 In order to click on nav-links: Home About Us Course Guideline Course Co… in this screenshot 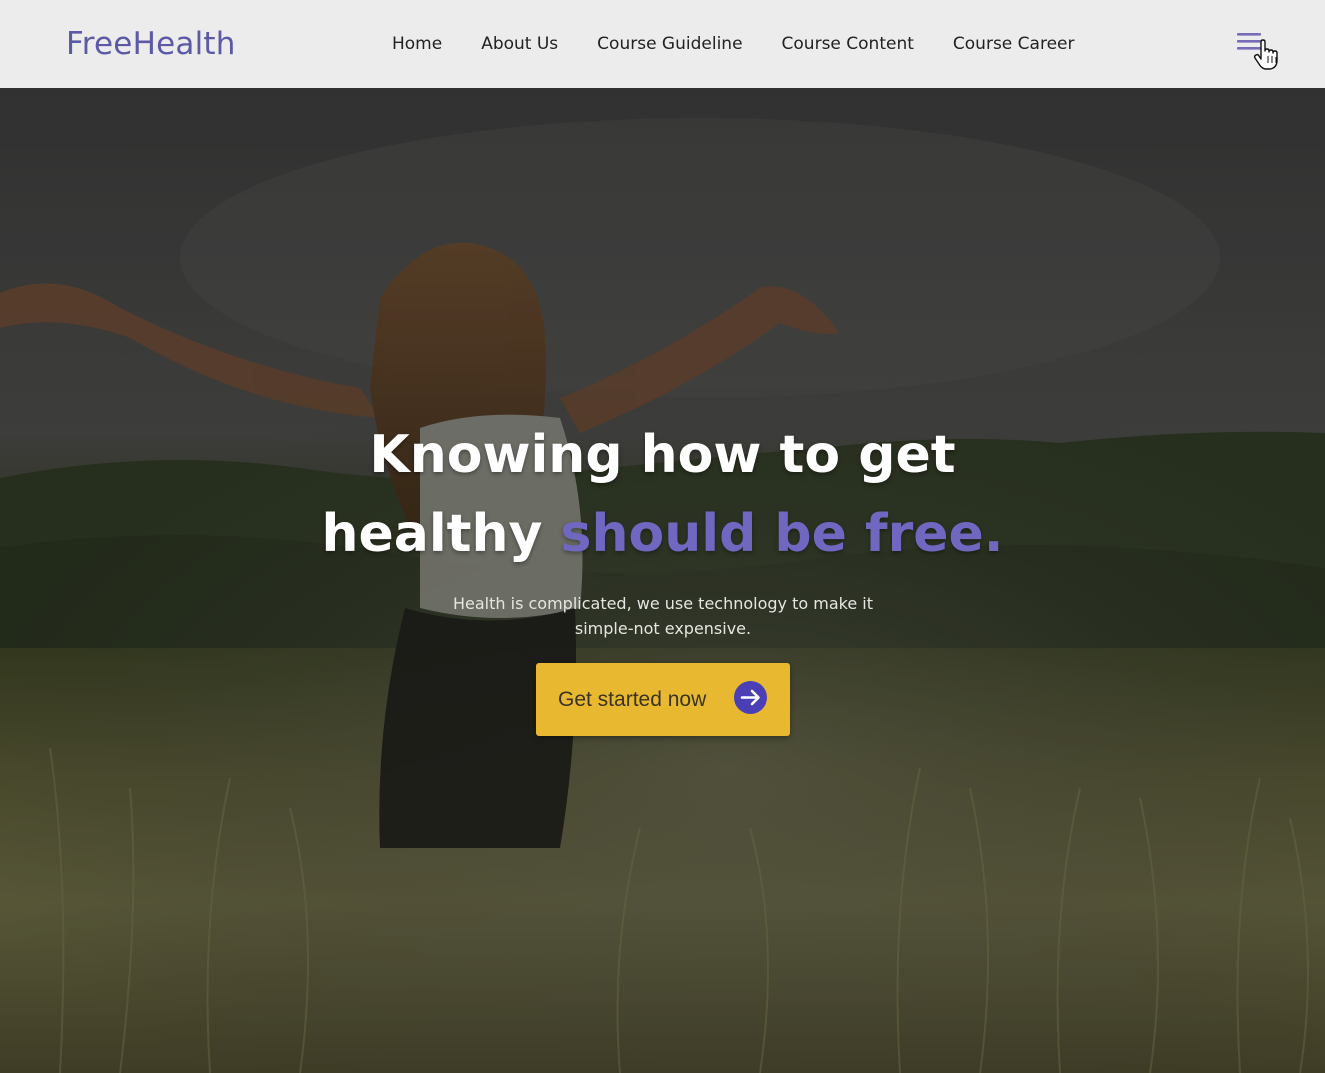, I will do `click(733, 44)`.